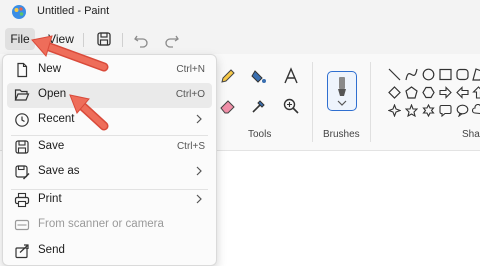  What do you see at coordinates (476, 74) in the screenshot?
I see `polygon-shape-icon` at bounding box center [476, 74].